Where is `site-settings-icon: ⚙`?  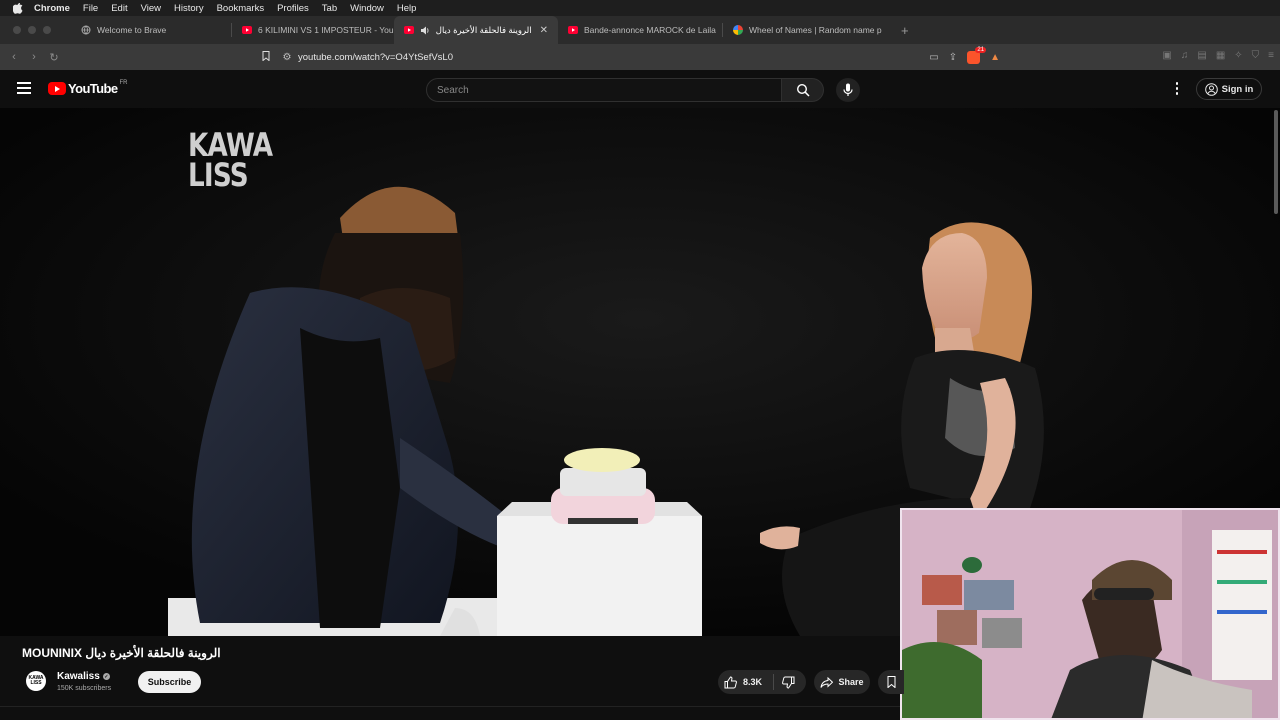 site-settings-icon: ⚙ is located at coordinates (287, 57).